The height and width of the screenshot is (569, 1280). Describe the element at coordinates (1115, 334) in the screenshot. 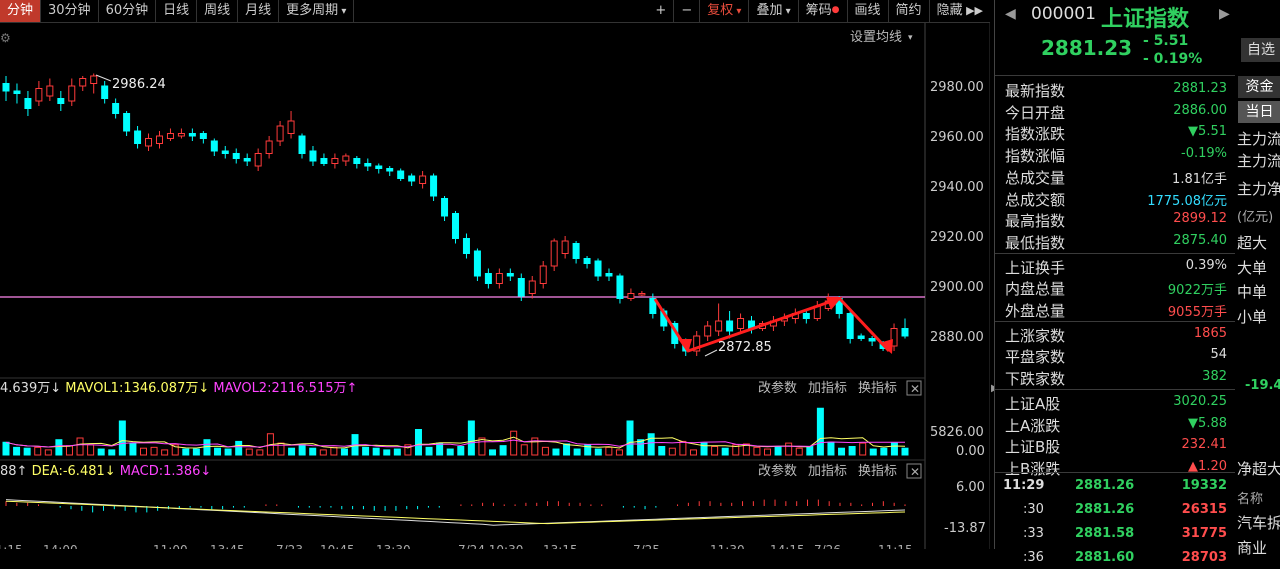

I see `stat-row: 上涨家数 1865` at that location.